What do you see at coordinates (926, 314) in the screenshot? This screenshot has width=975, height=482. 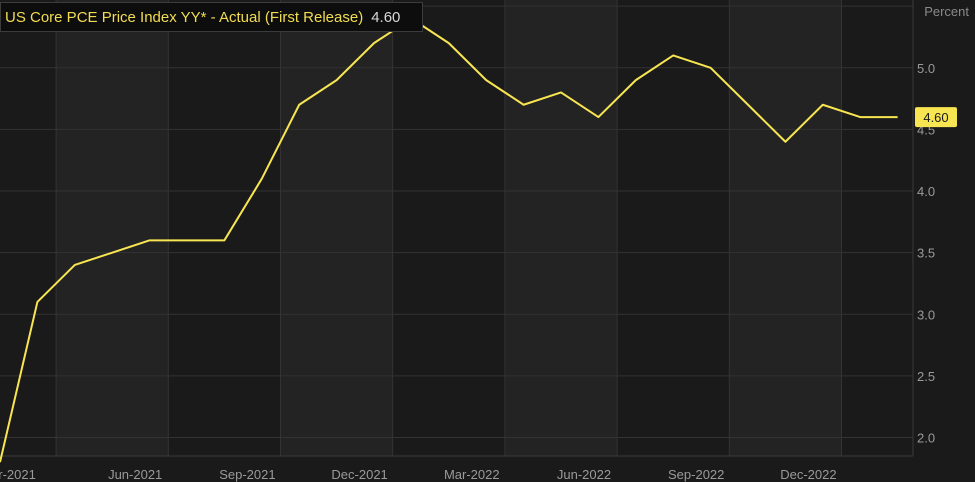 I see `y-tick-label: 3.0` at bounding box center [926, 314].